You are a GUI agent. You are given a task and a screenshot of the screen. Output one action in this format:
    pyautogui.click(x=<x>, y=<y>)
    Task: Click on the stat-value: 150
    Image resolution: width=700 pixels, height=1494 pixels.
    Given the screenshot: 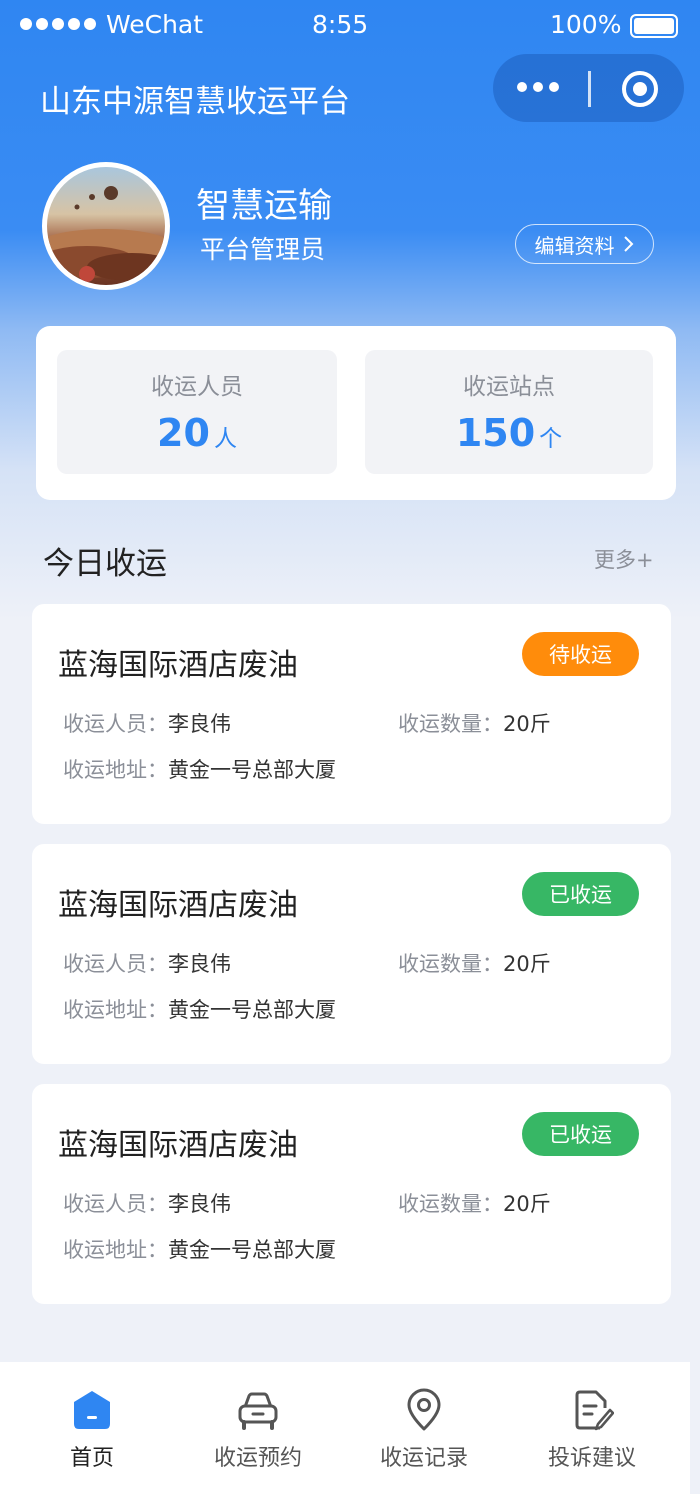 What is the action you would take?
    pyautogui.click(x=495, y=433)
    